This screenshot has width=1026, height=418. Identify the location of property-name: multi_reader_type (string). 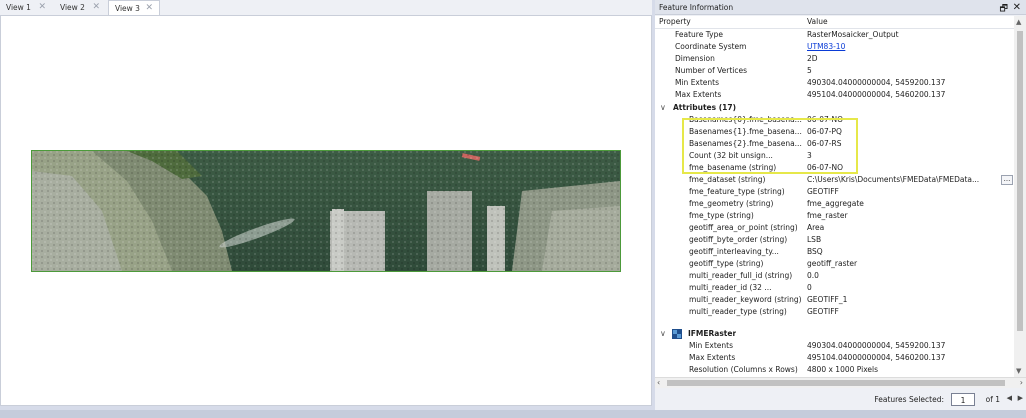
(738, 311).